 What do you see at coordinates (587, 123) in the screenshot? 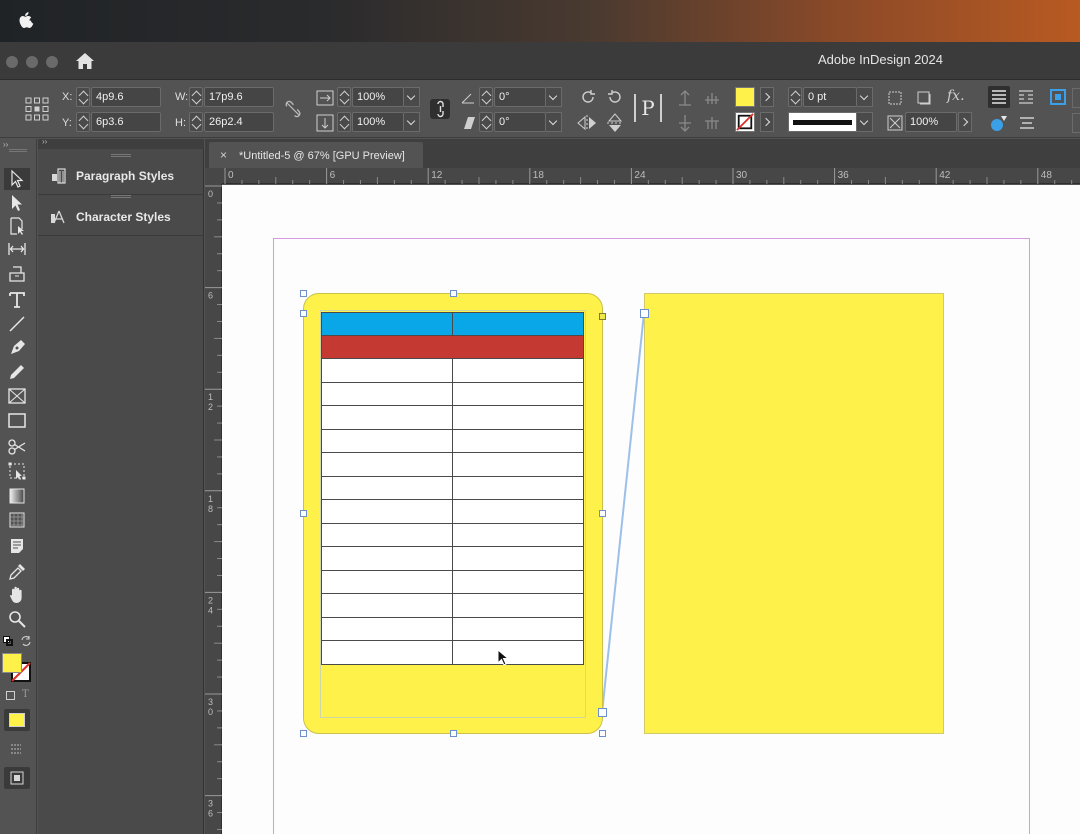
I see `flip-horizontal-icon` at bounding box center [587, 123].